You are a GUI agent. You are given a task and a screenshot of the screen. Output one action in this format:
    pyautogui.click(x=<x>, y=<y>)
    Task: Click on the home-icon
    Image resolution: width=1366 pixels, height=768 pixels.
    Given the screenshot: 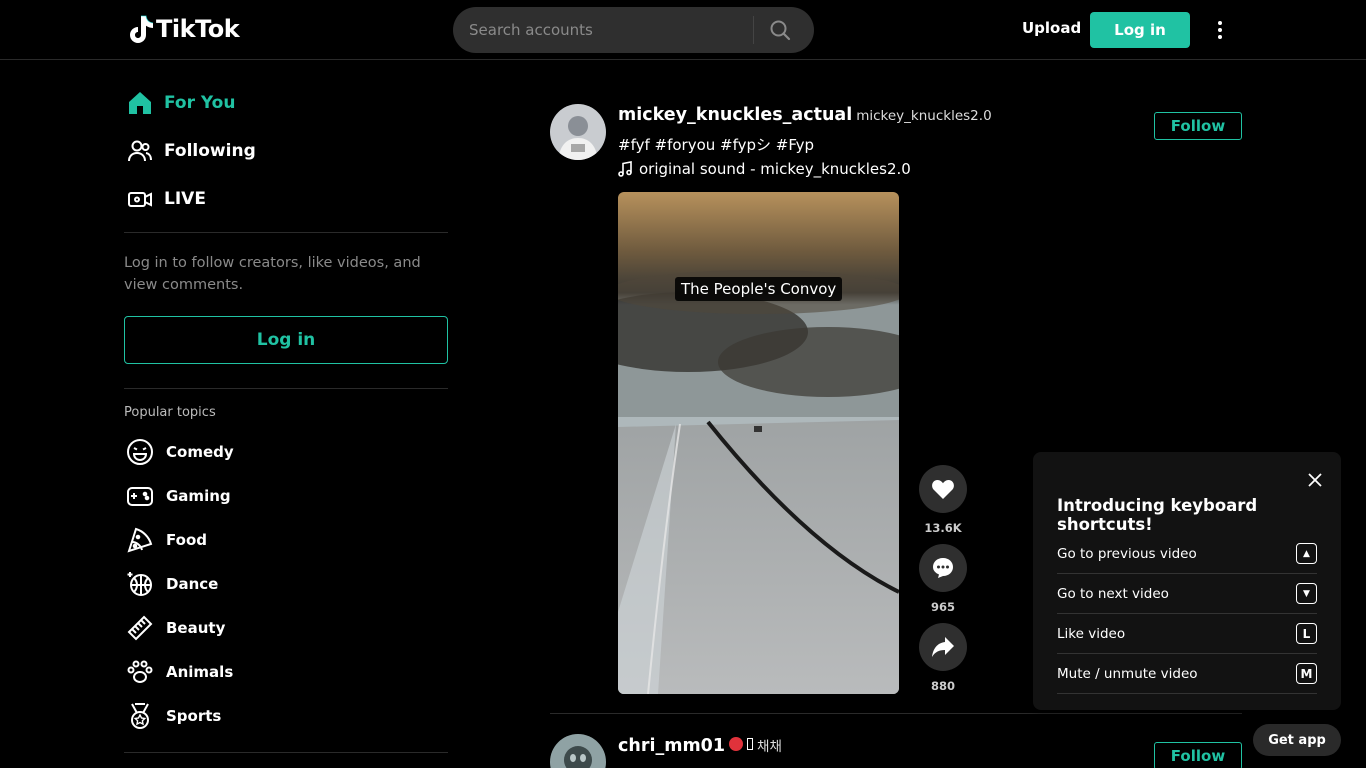 What is the action you would take?
    pyautogui.click(x=140, y=103)
    